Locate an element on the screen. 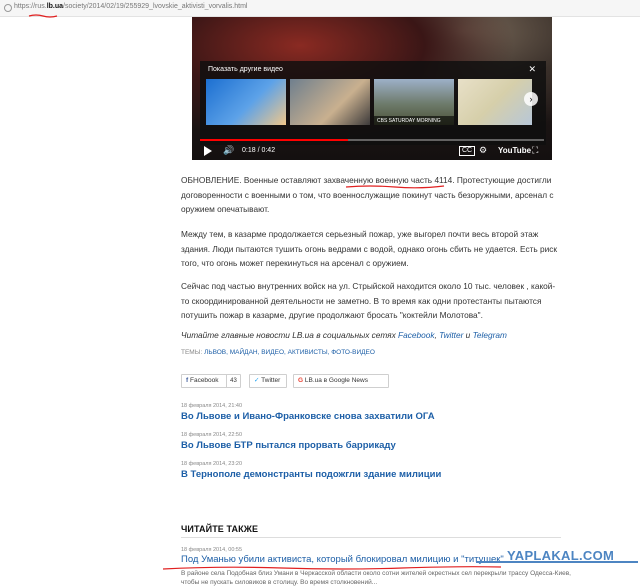 The image size is (640, 587). telegram-link: Telegram is located at coordinates (490, 335).